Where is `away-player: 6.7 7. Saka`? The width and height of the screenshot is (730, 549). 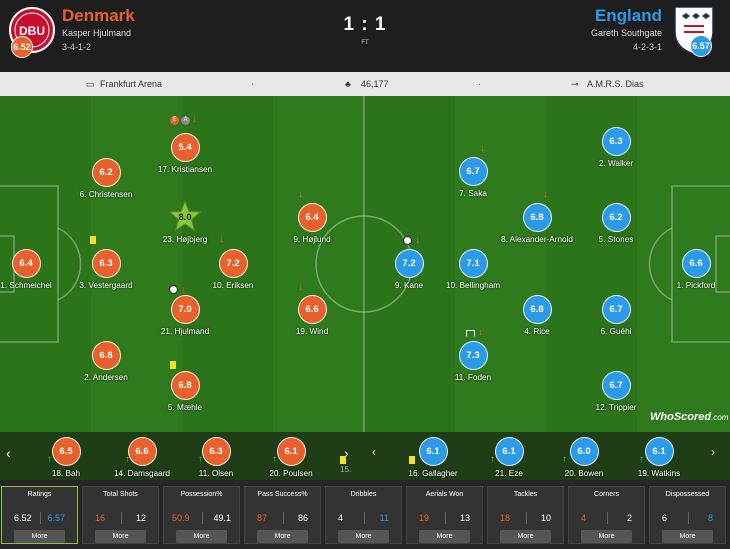 away-player: 6.7 7. Saka is located at coordinates (473, 177).